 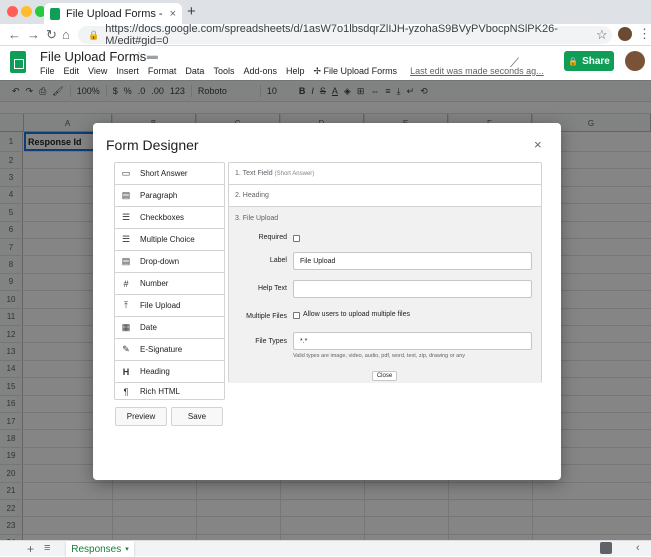 I want to click on collapse-icon: ‹, so click(x=638, y=548).